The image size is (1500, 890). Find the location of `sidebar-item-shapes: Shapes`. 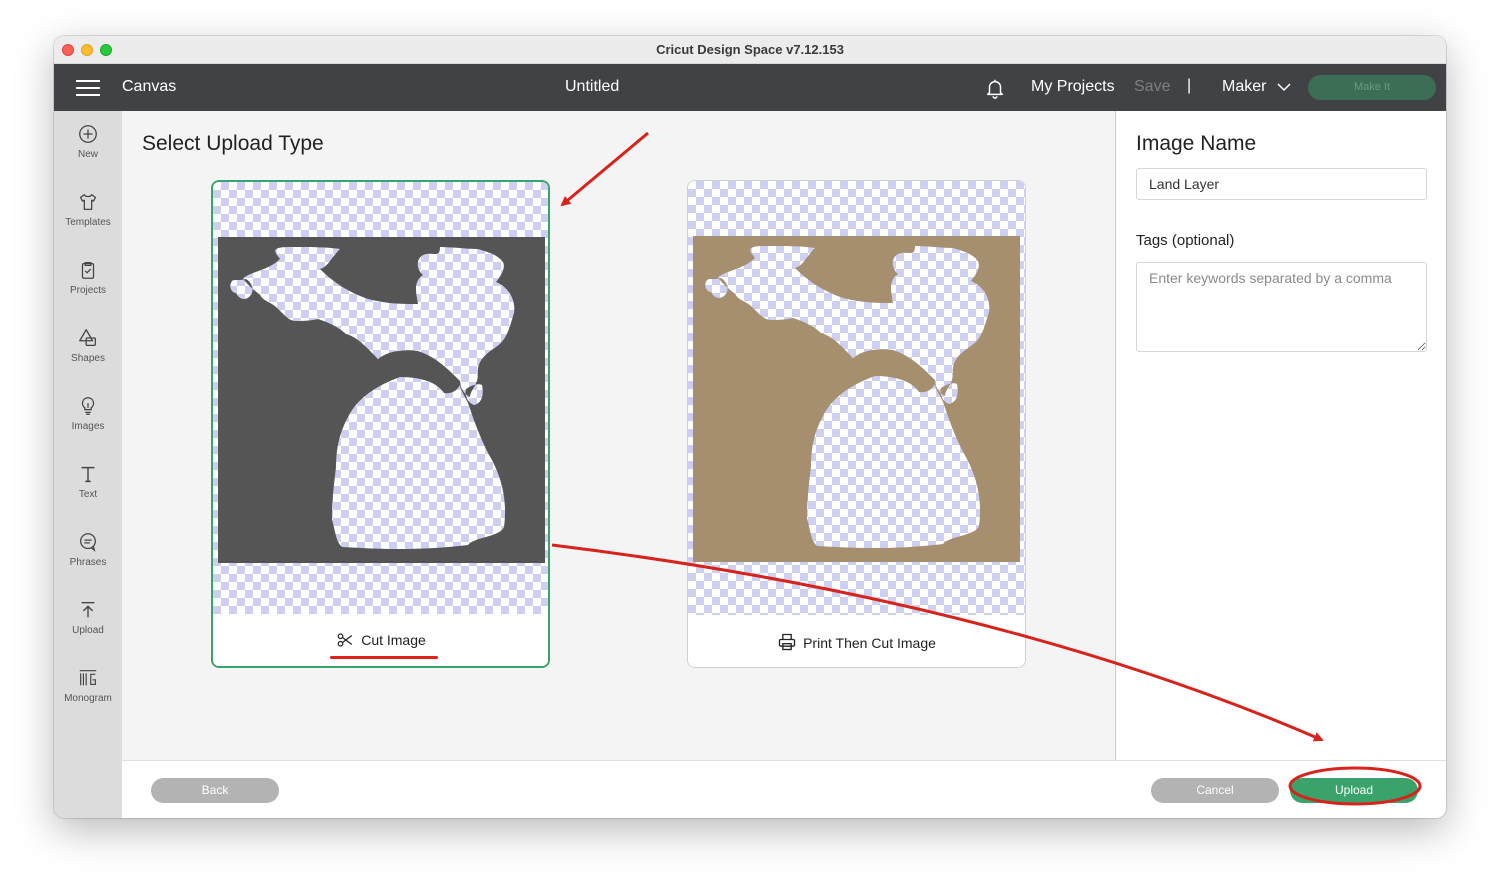

sidebar-item-shapes: Shapes is located at coordinates (88, 357).